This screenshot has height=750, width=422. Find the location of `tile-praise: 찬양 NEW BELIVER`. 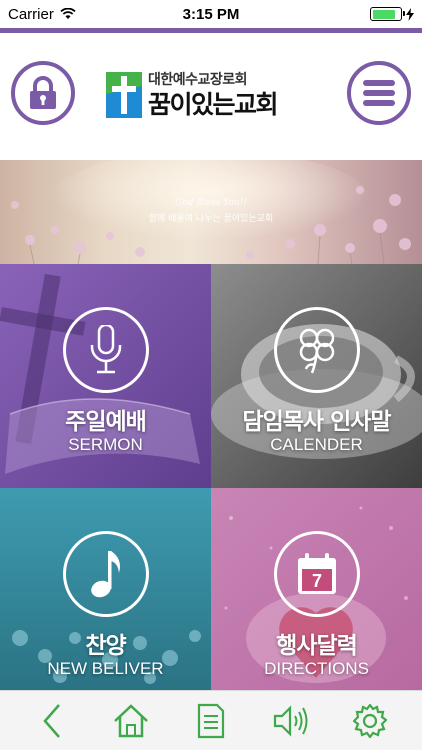

tile-praise: 찬양 NEW BELIVER is located at coordinates (105, 589).